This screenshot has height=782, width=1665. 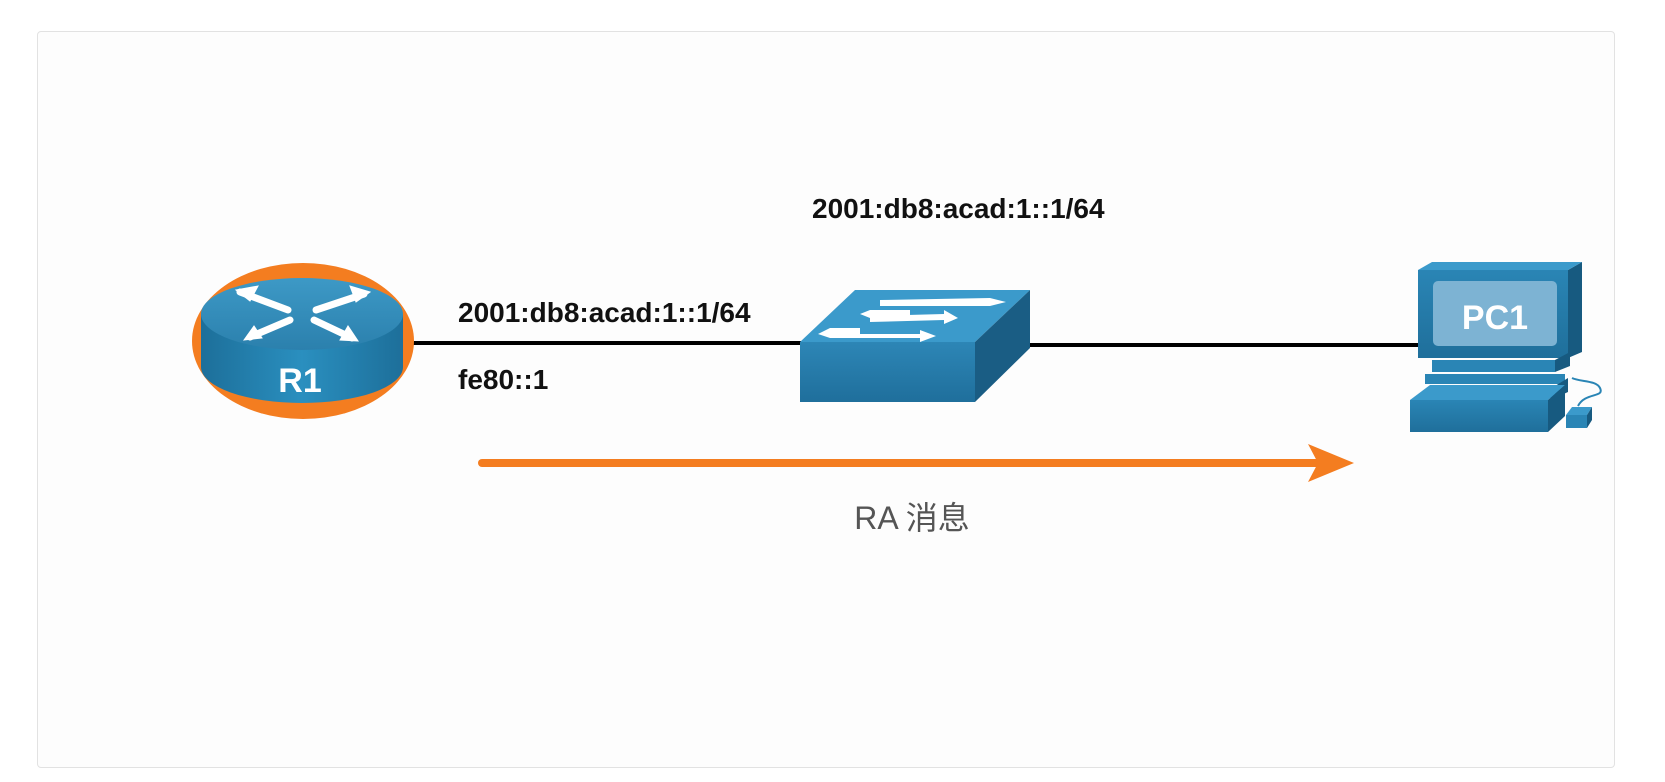 I want to click on switch-address-label: 2001:db8:acad:1::1/64, so click(x=958, y=208).